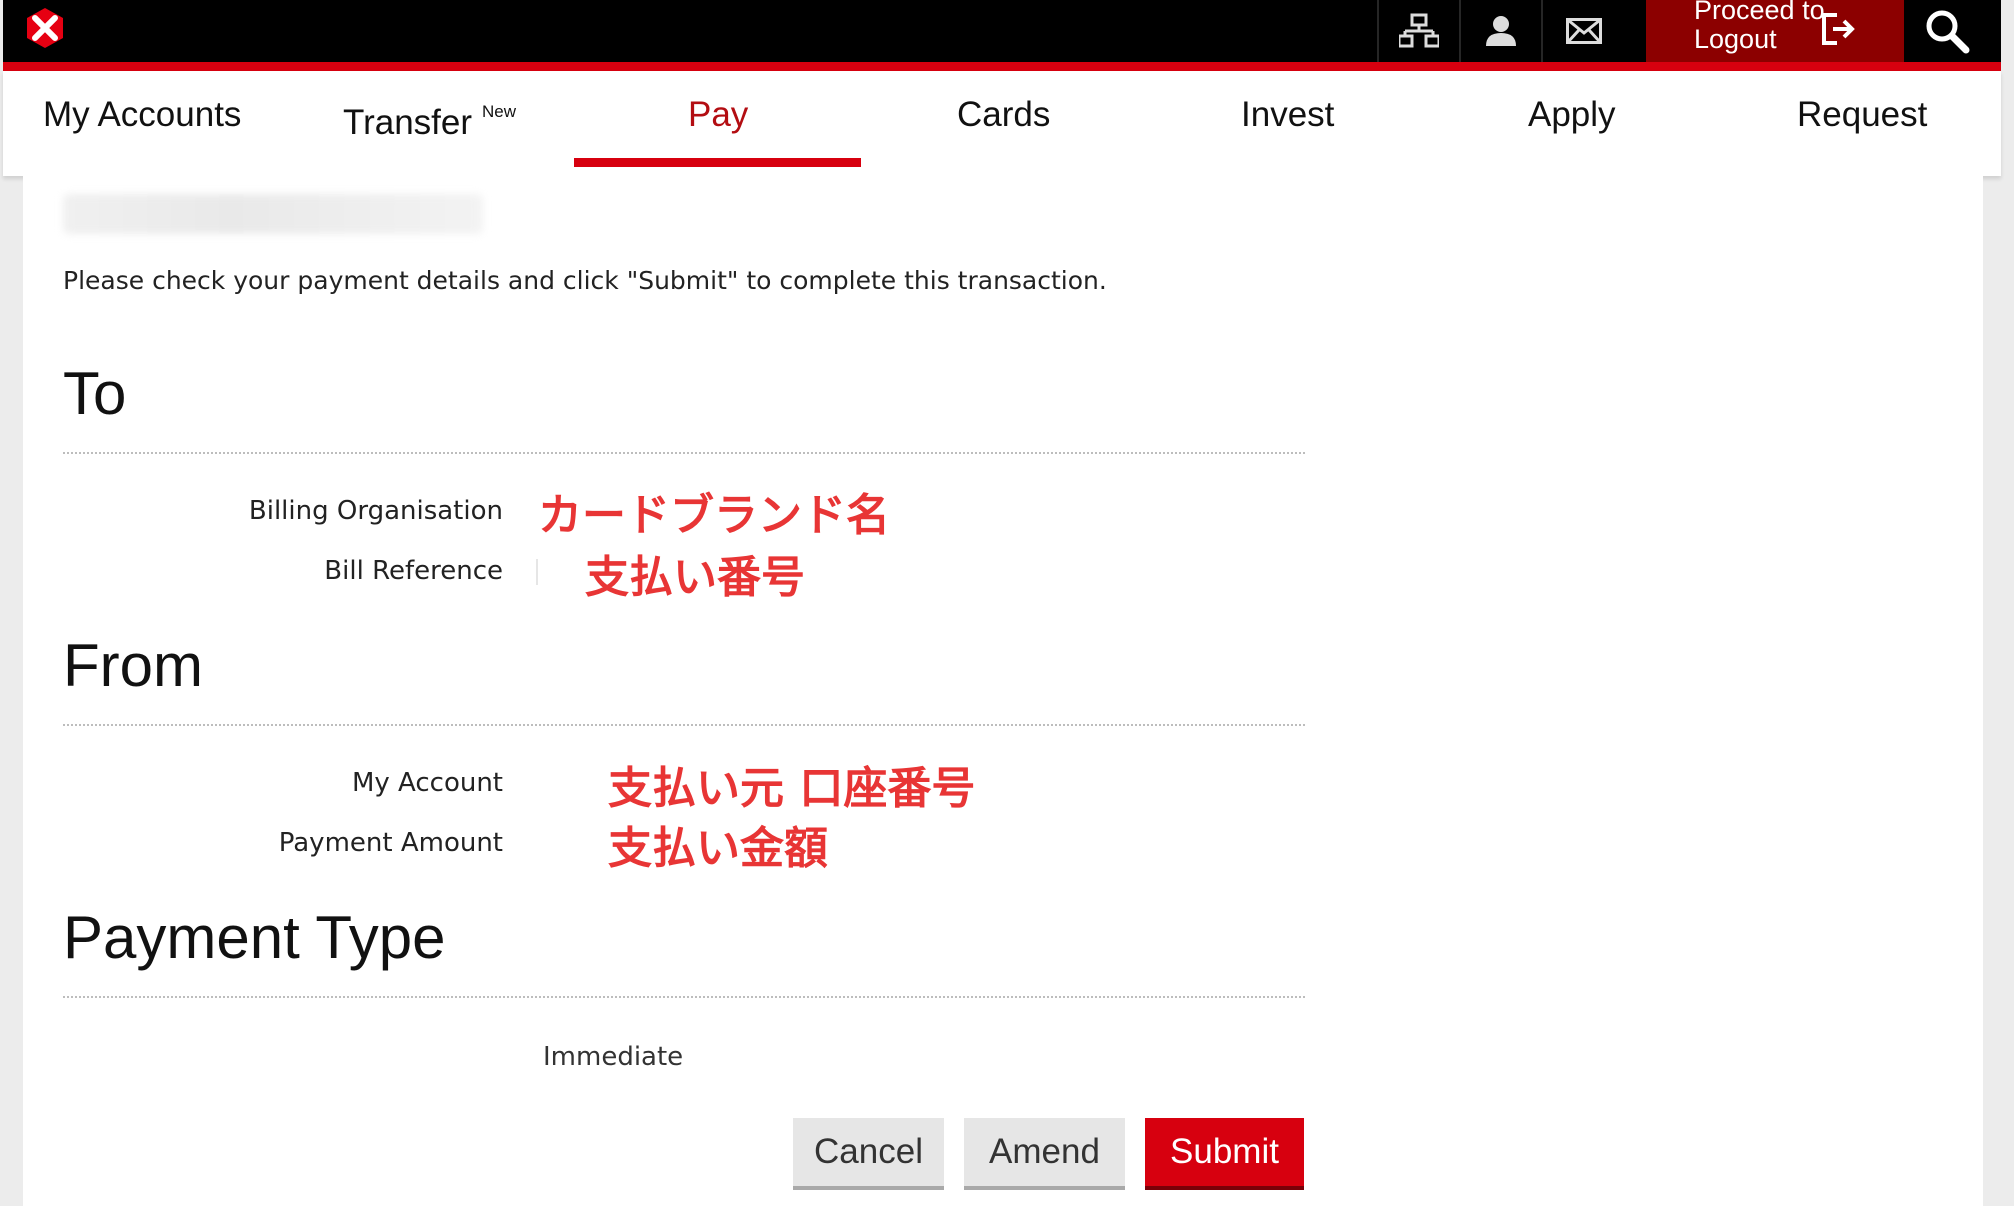  Describe the element at coordinates (718, 848) in the screenshot. I see `payment-amount-value: 支払い金額` at that location.